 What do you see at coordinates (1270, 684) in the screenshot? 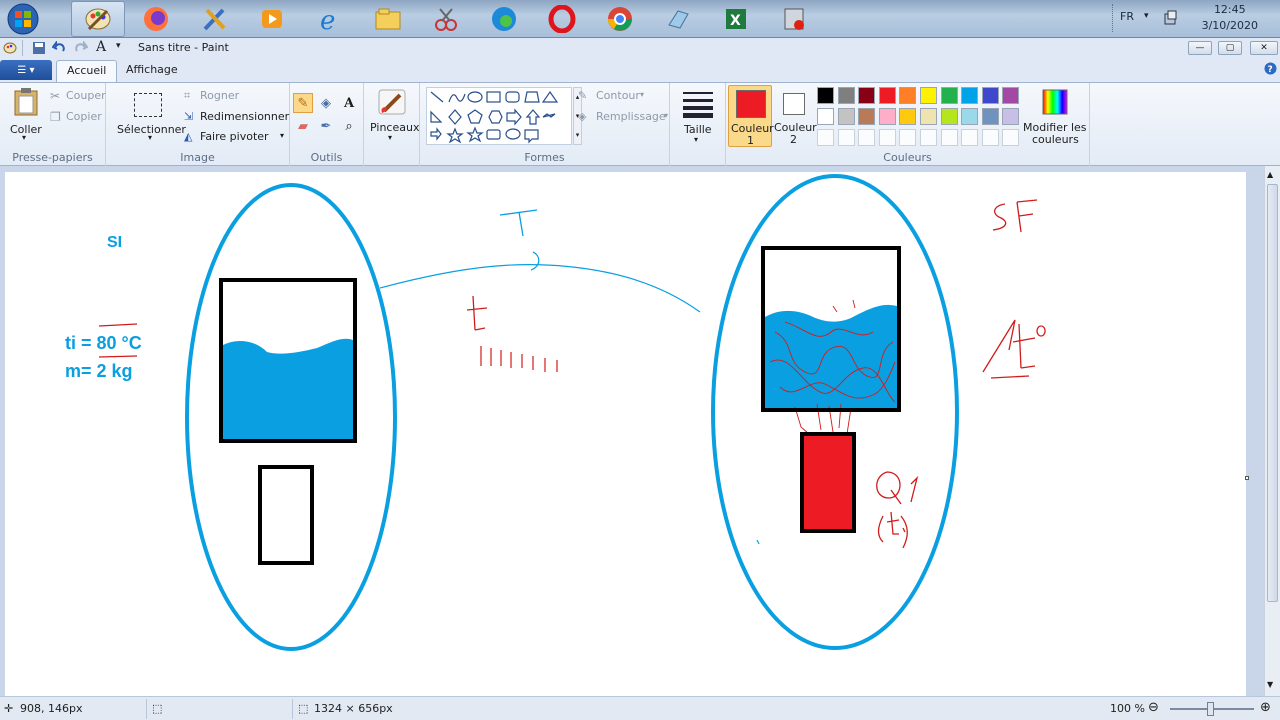
I see `scroll-down-icon: ▼` at bounding box center [1270, 684].